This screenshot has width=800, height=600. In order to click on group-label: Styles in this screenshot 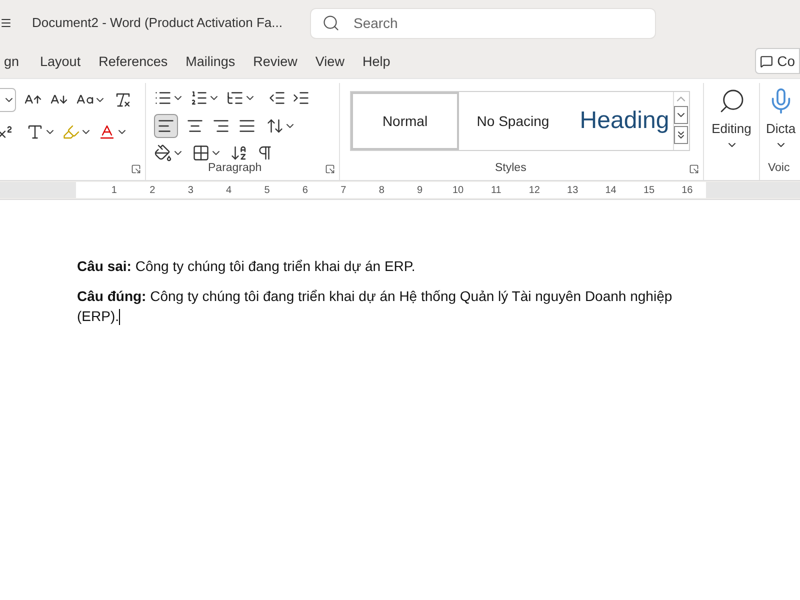, I will do `click(510, 168)`.